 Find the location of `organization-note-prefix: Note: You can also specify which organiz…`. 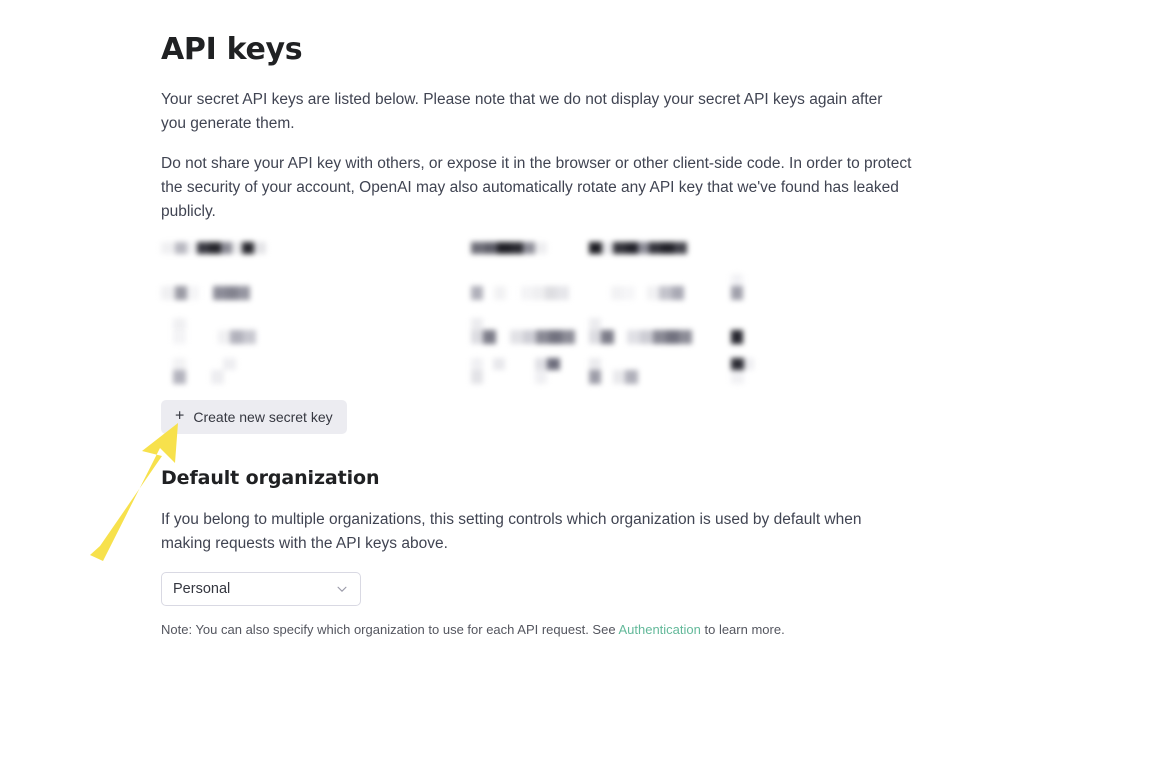

organization-note-prefix: Note: You can also specify which organiz… is located at coordinates (390, 629).